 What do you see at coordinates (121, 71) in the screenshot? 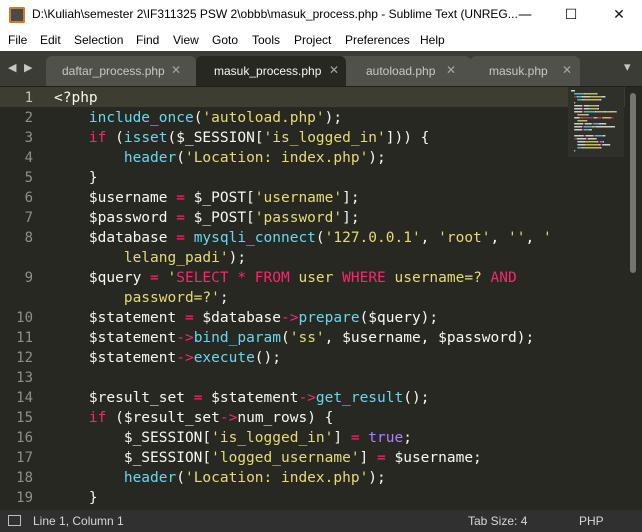
I see `tab-daftar-process: daftar_process.php ✕` at bounding box center [121, 71].